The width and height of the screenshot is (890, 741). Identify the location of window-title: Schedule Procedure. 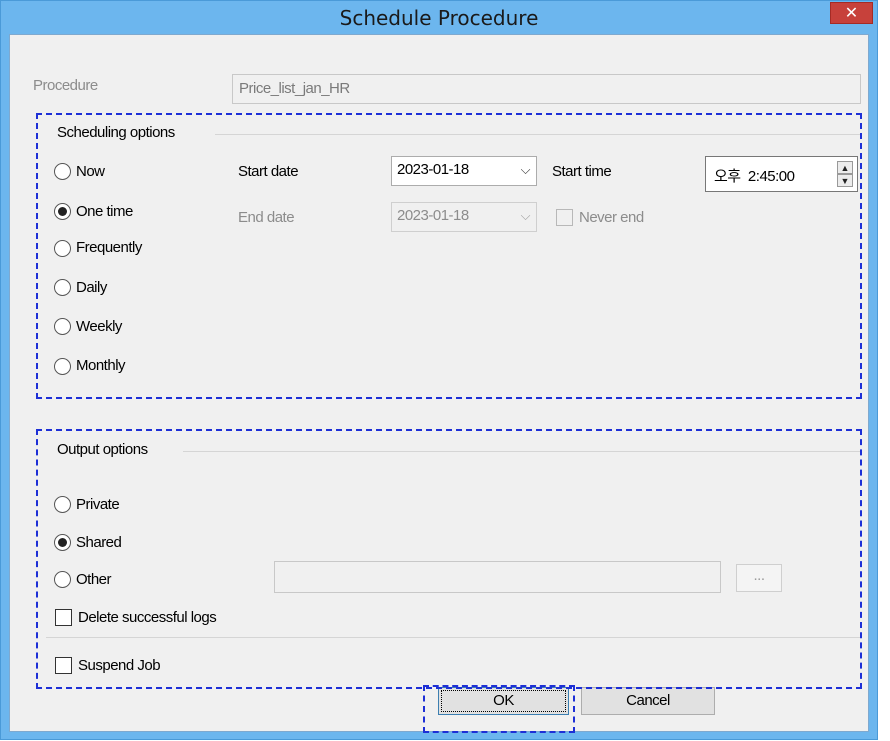
(439, 18).